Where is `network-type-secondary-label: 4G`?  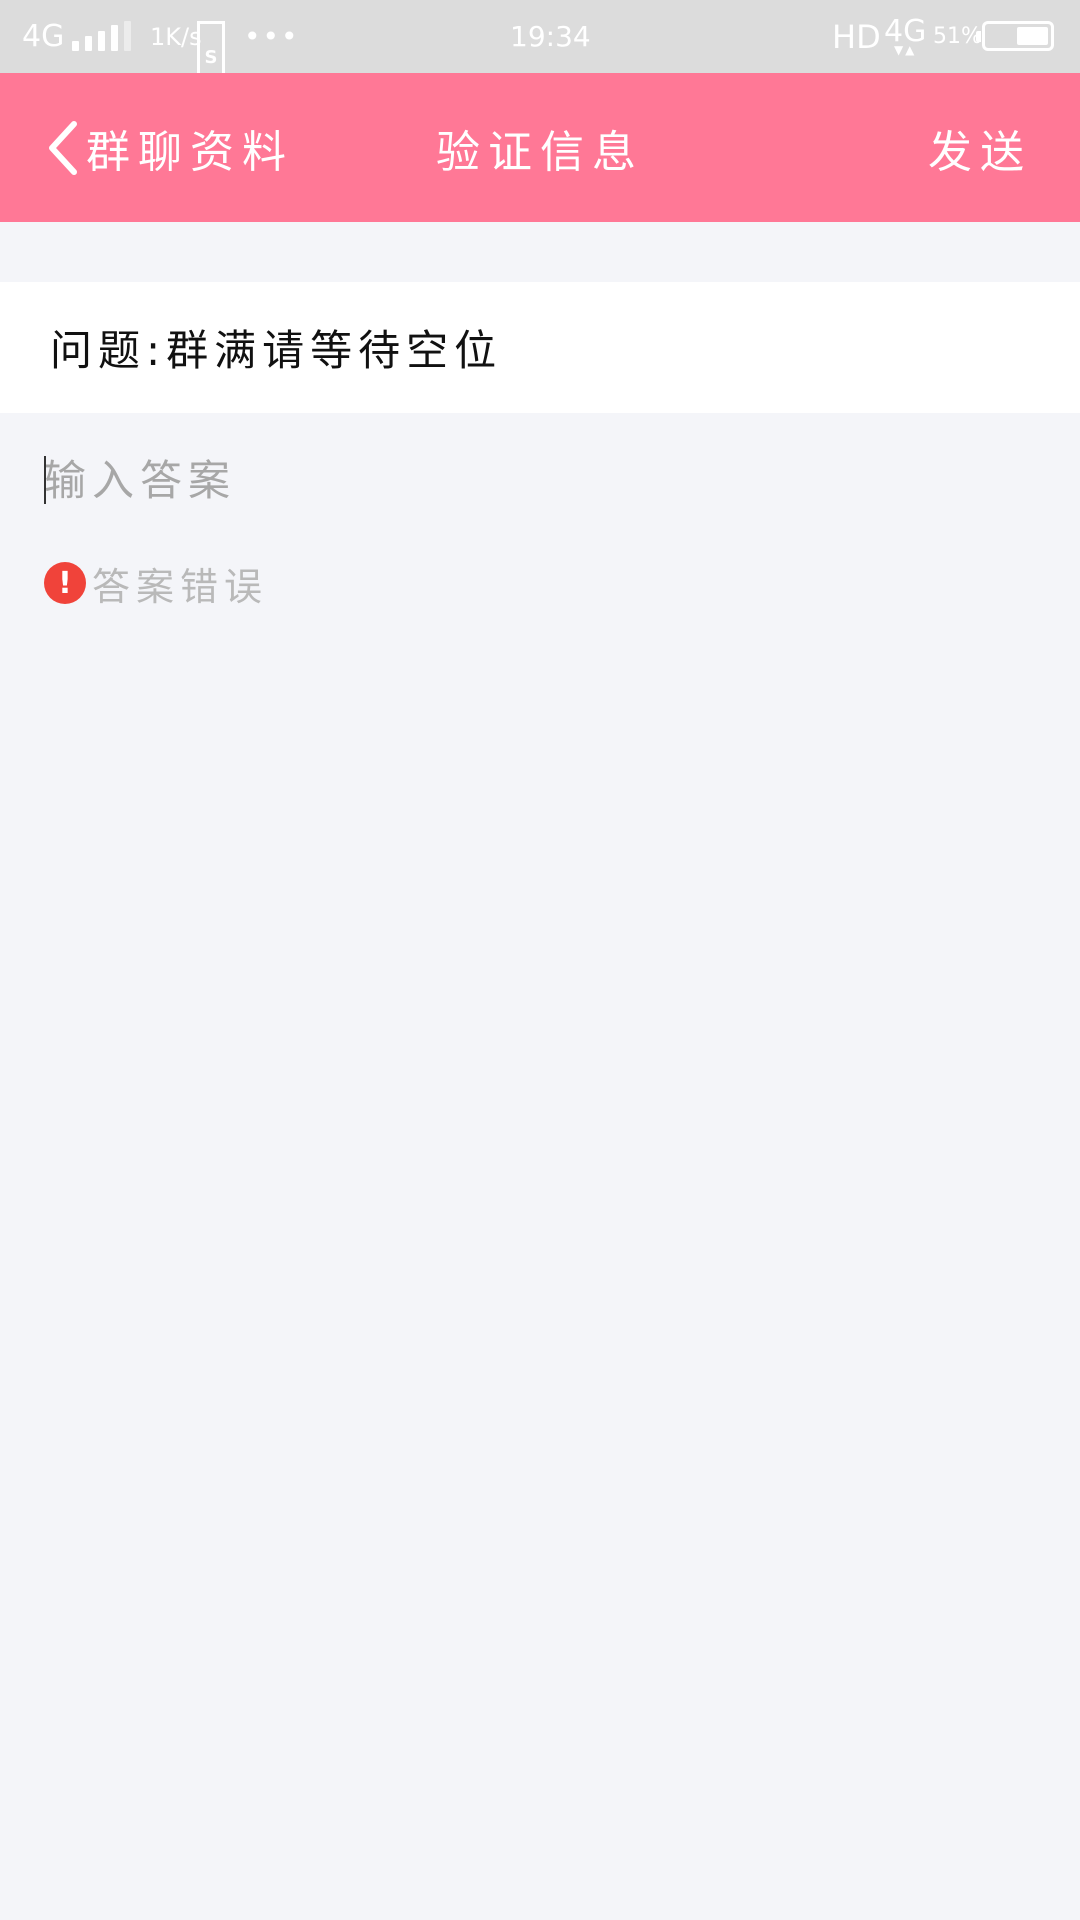
network-type-secondary-label: 4G is located at coordinates (905, 31).